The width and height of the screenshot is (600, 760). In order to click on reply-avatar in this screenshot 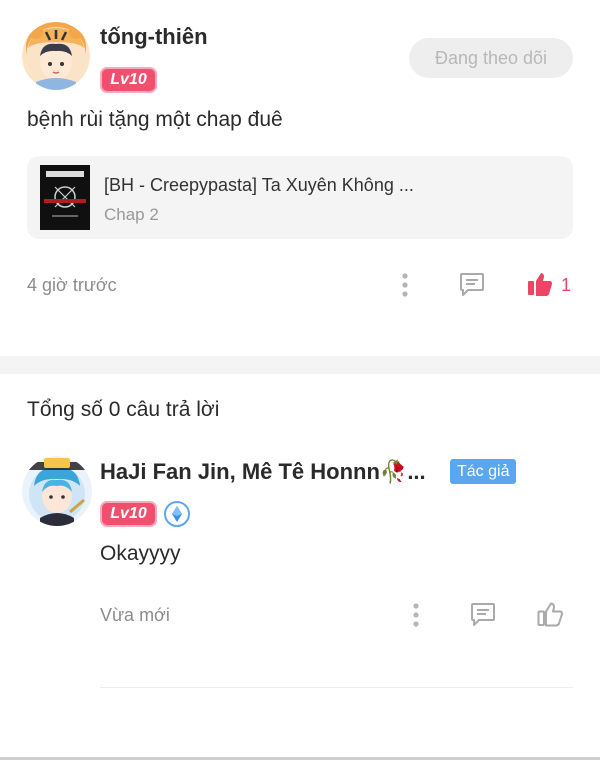, I will do `click(57, 491)`.